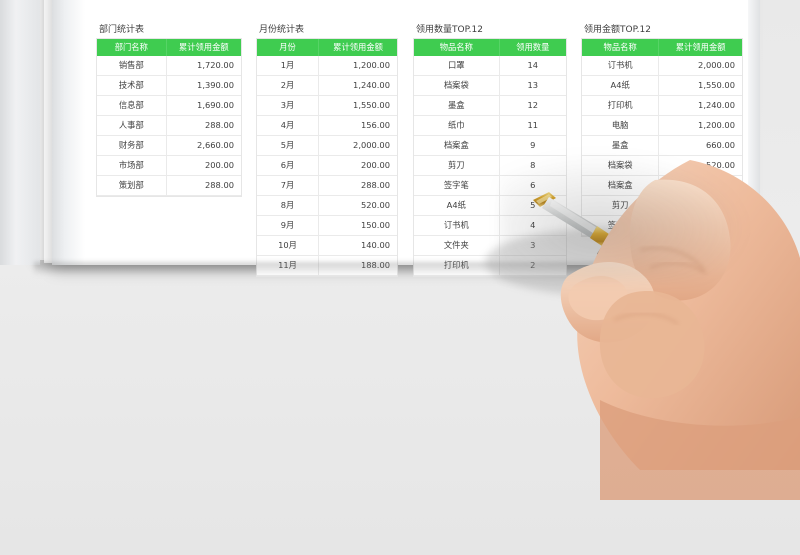  I want to click on cell-item-name: 档案袋, so click(457, 85).